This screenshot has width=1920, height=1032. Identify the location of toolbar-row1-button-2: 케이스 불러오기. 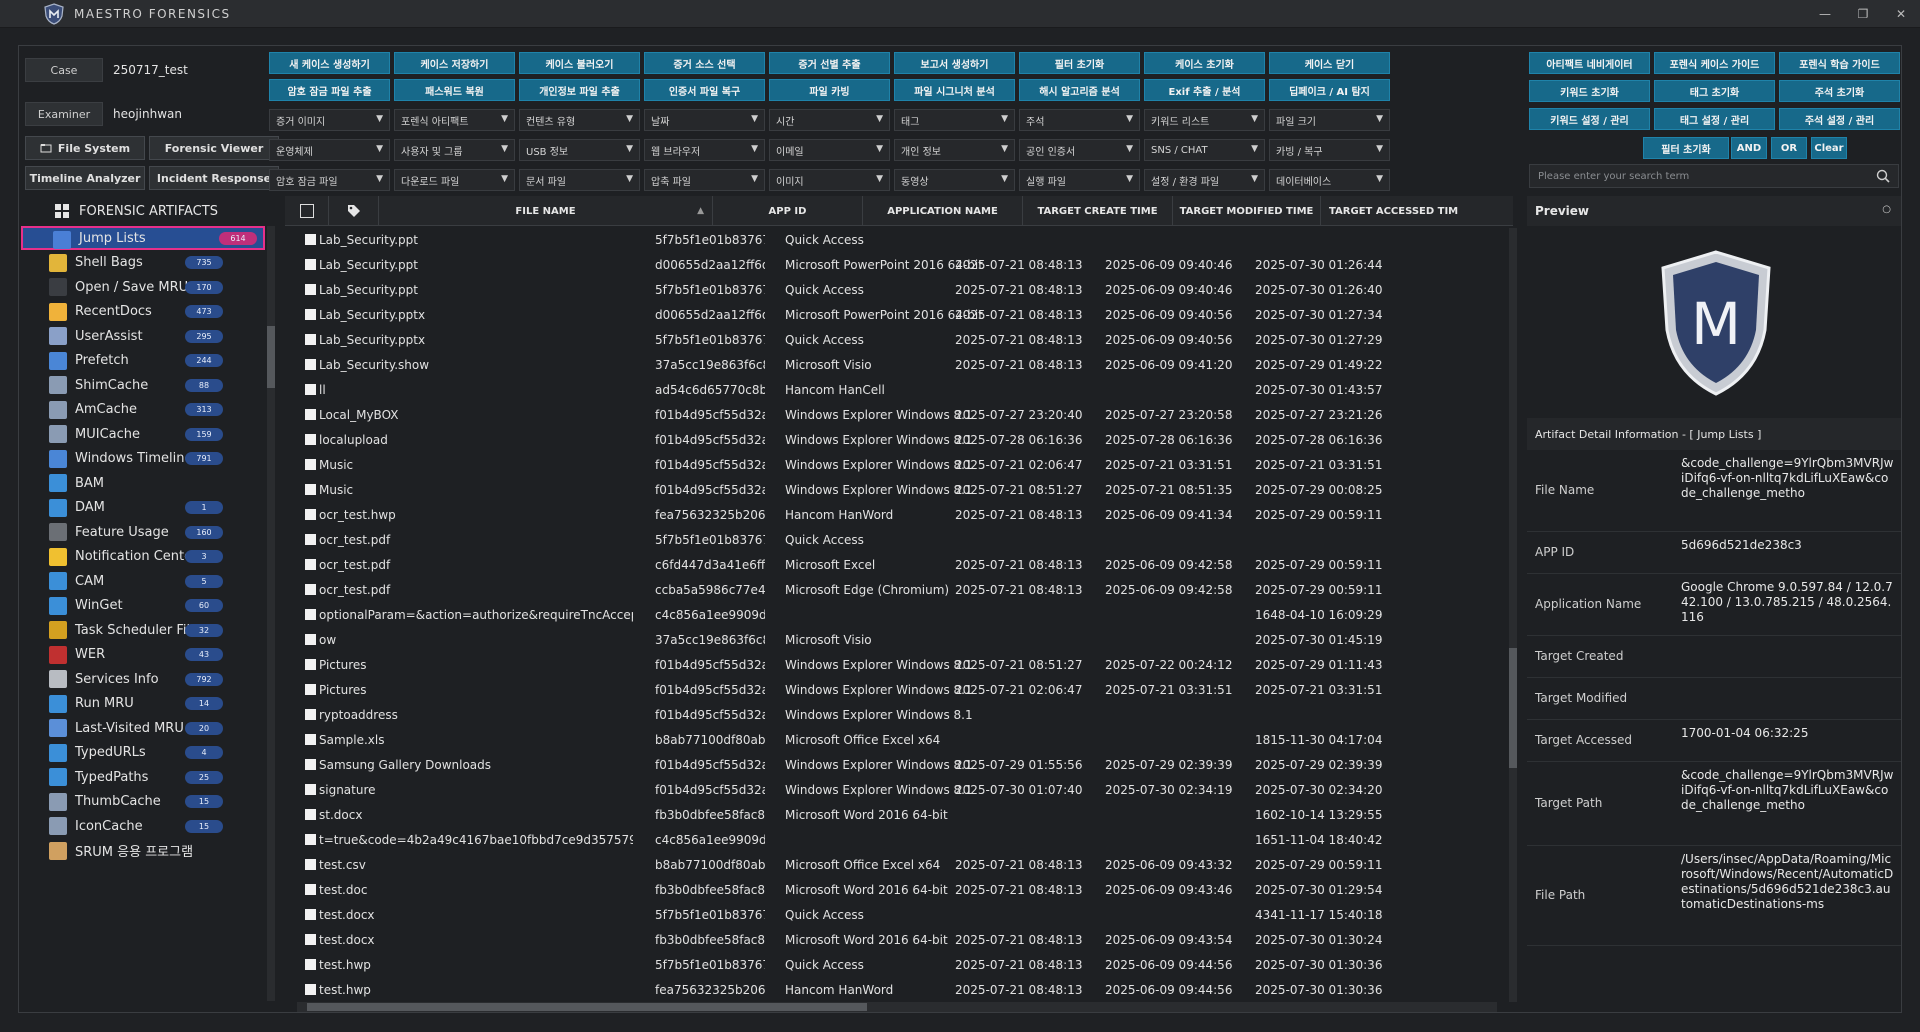
(579, 63).